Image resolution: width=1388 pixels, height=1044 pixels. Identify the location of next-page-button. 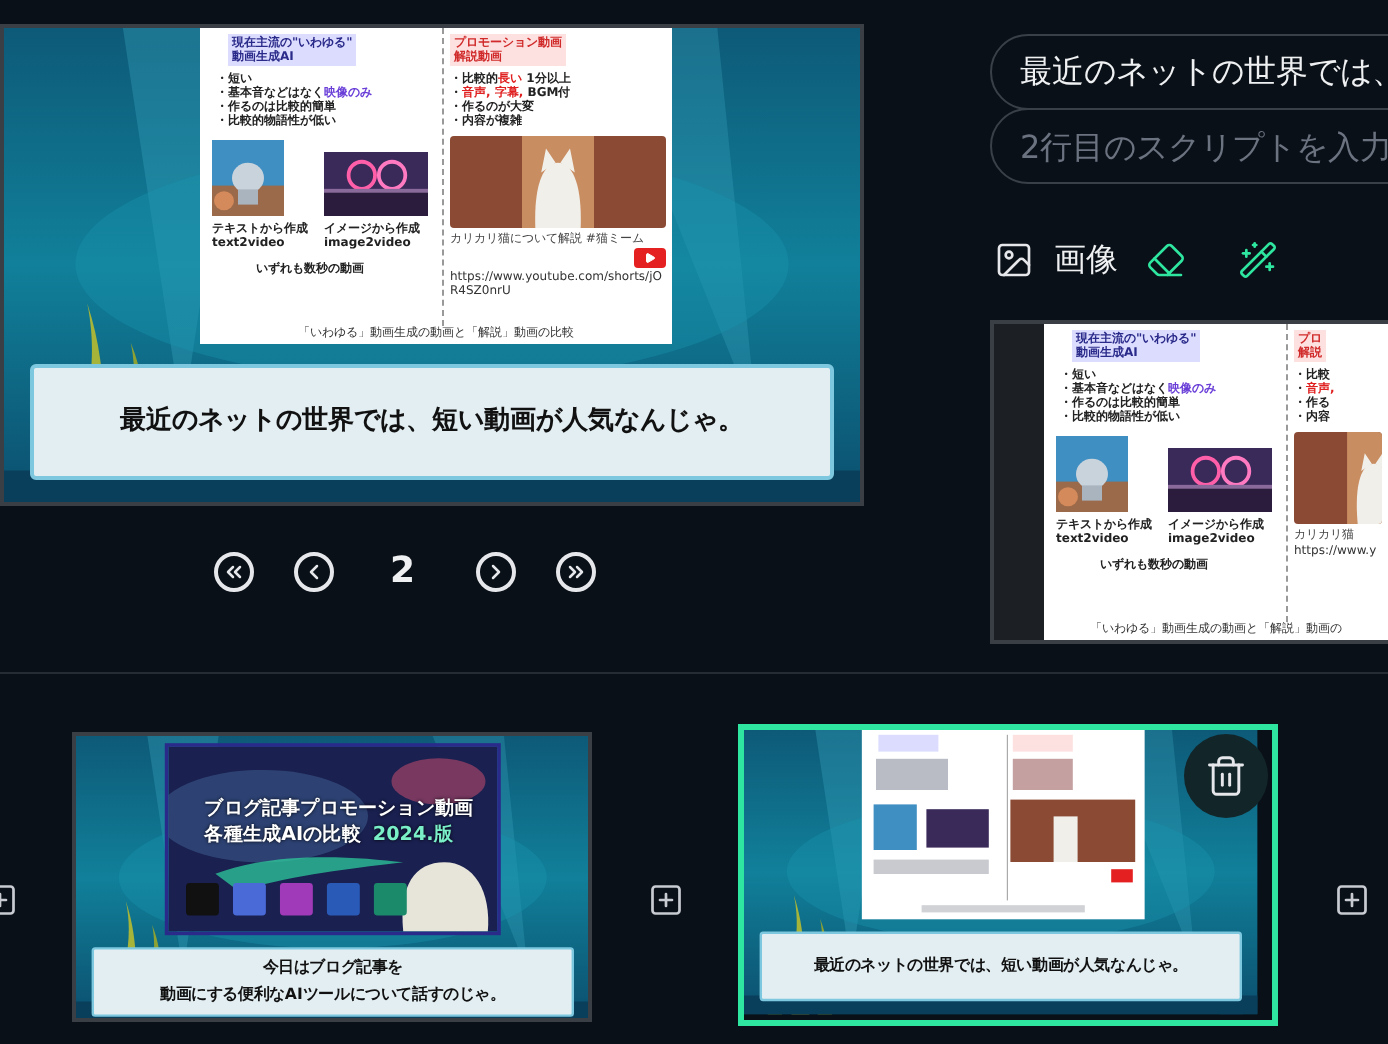
(495, 571).